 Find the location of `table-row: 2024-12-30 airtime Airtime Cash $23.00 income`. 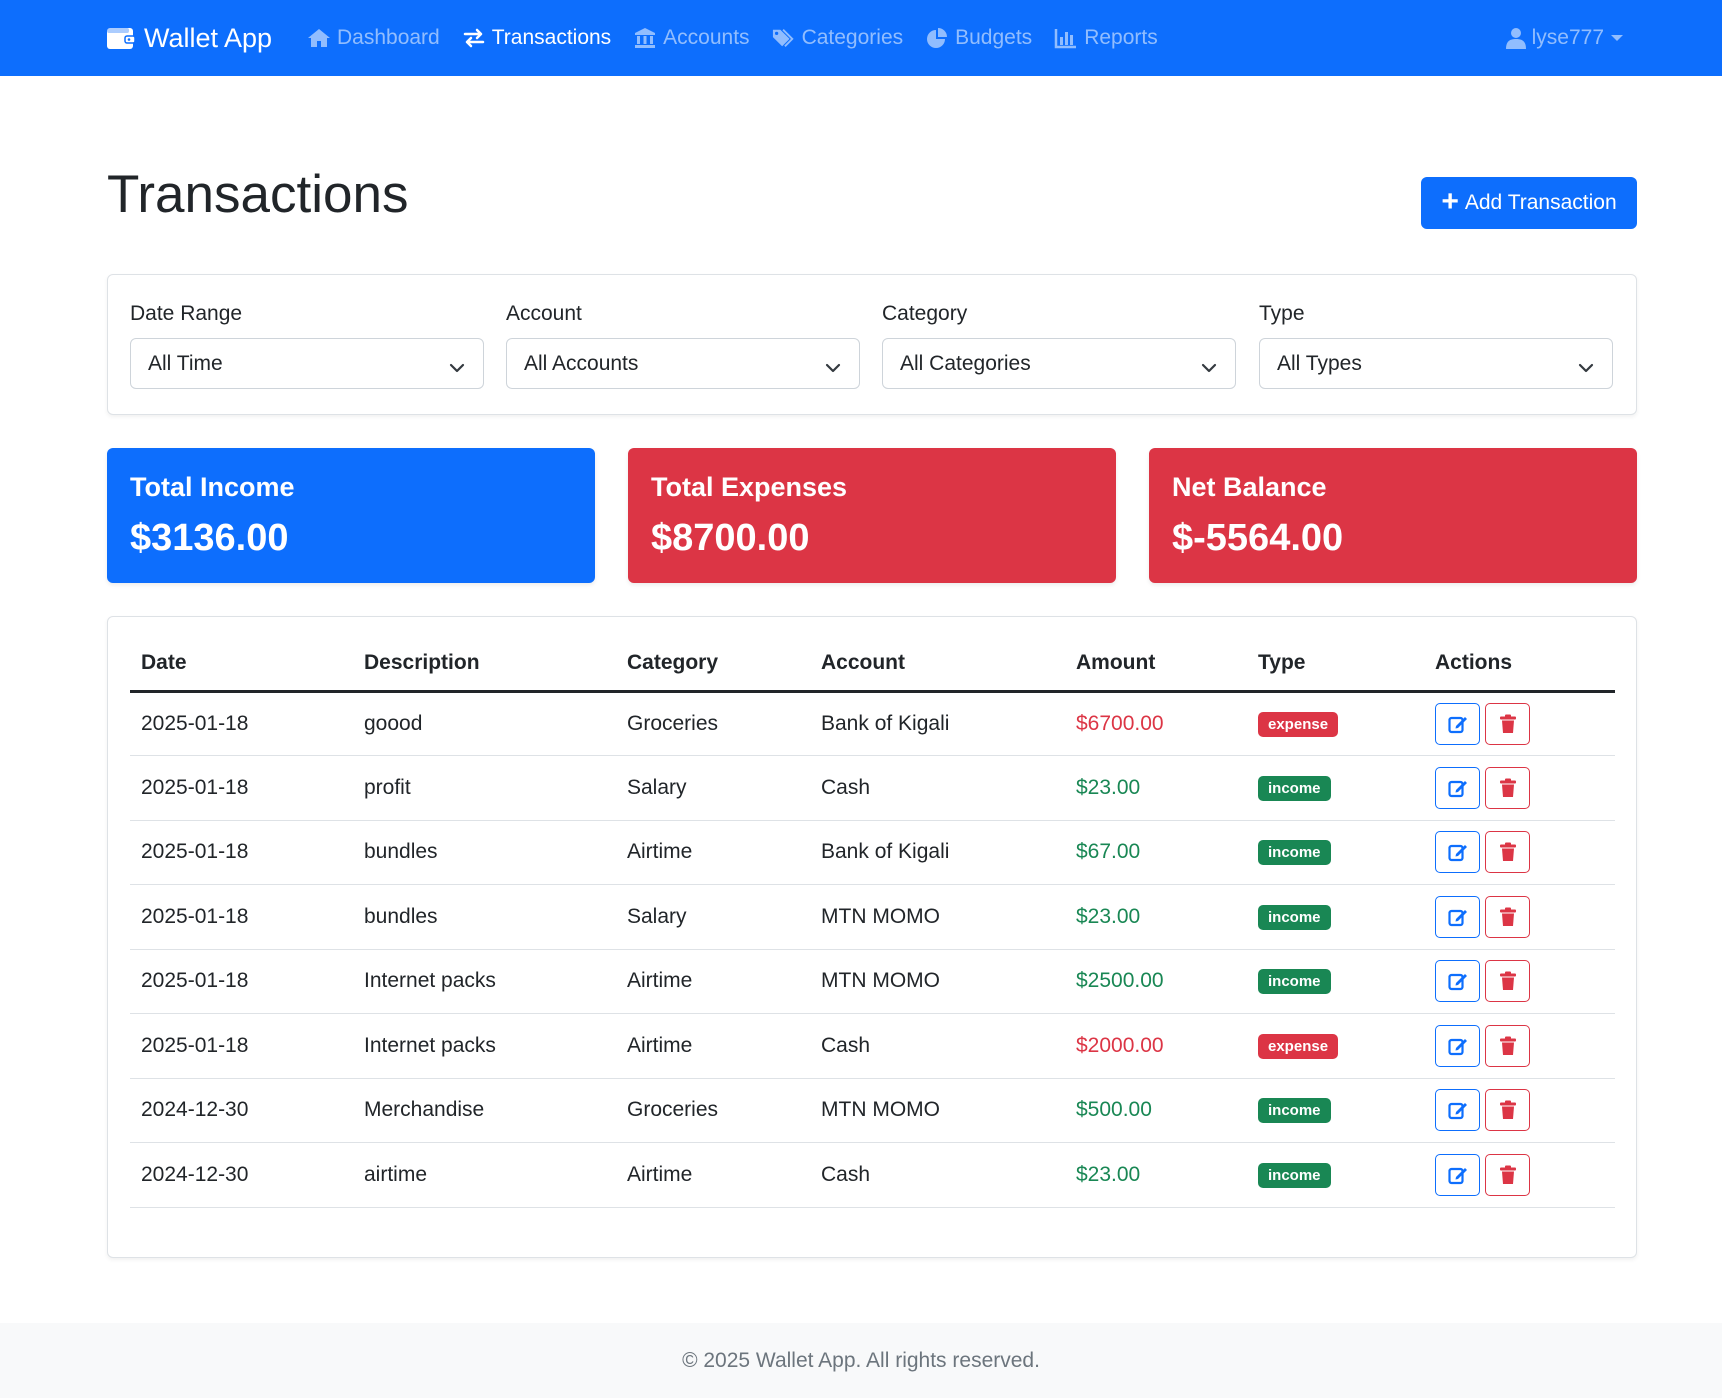

table-row: 2024-12-30 airtime Airtime Cash $23.00 income is located at coordinates (872, 1175).